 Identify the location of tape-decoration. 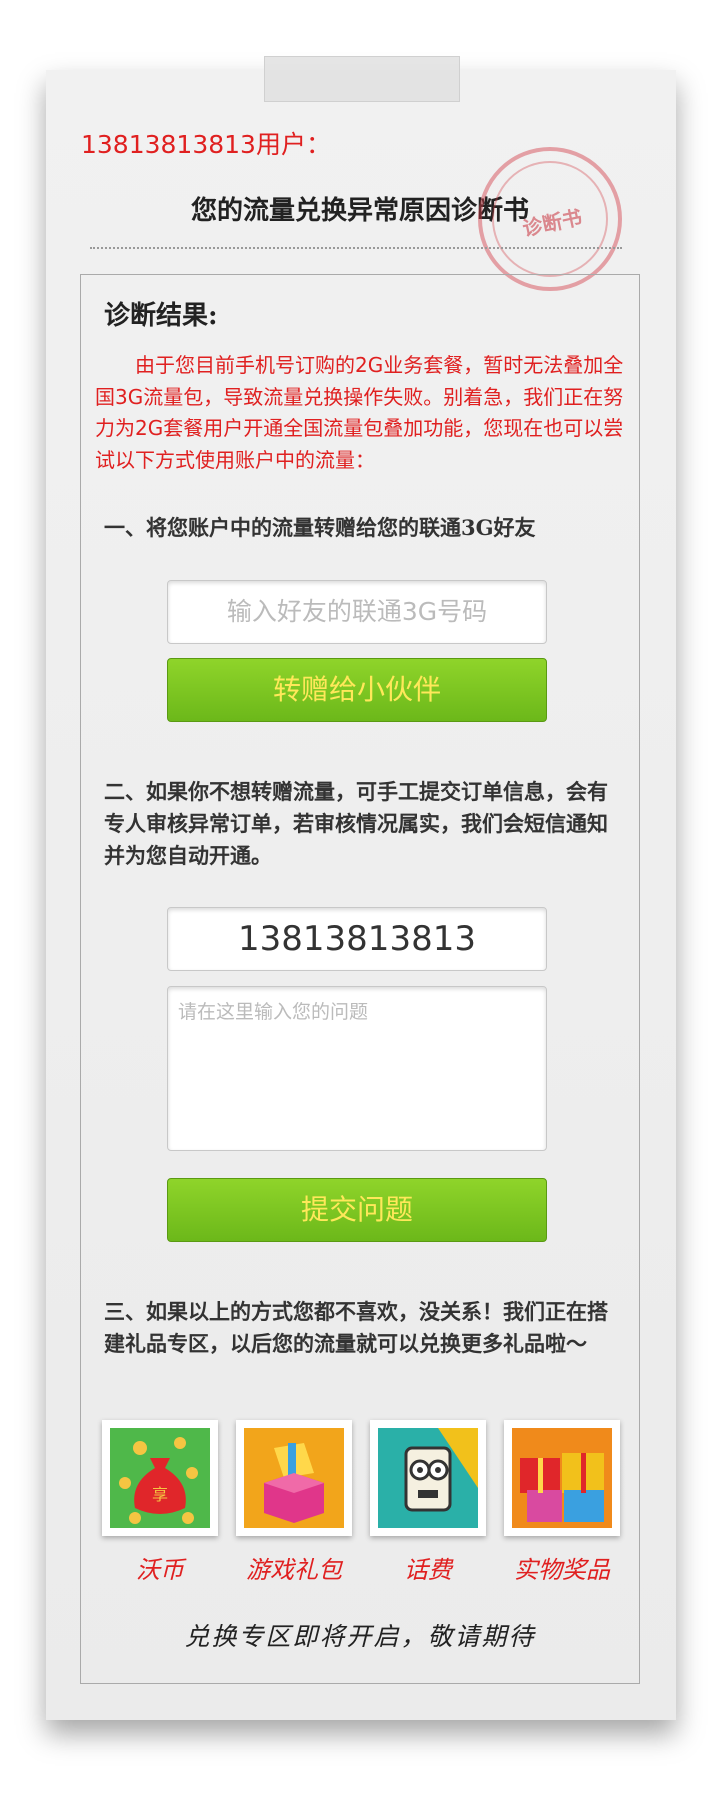
(362, 79).